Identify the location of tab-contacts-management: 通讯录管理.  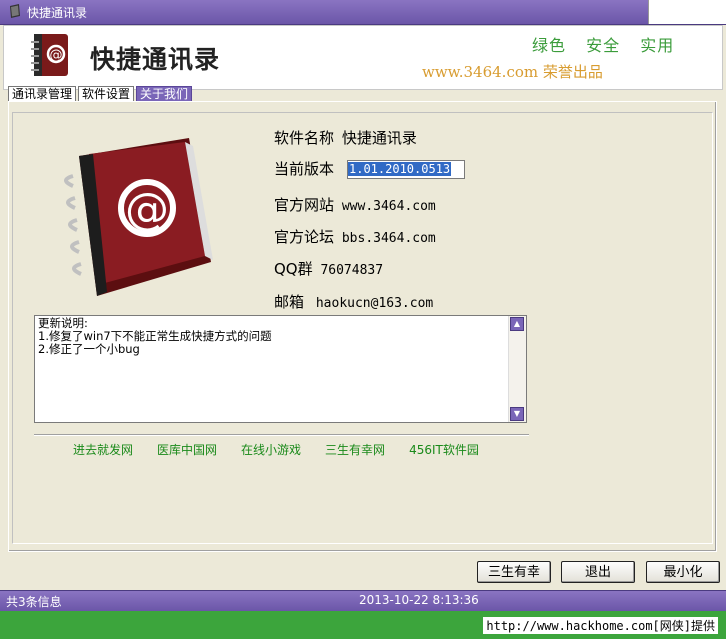
(42, 93).